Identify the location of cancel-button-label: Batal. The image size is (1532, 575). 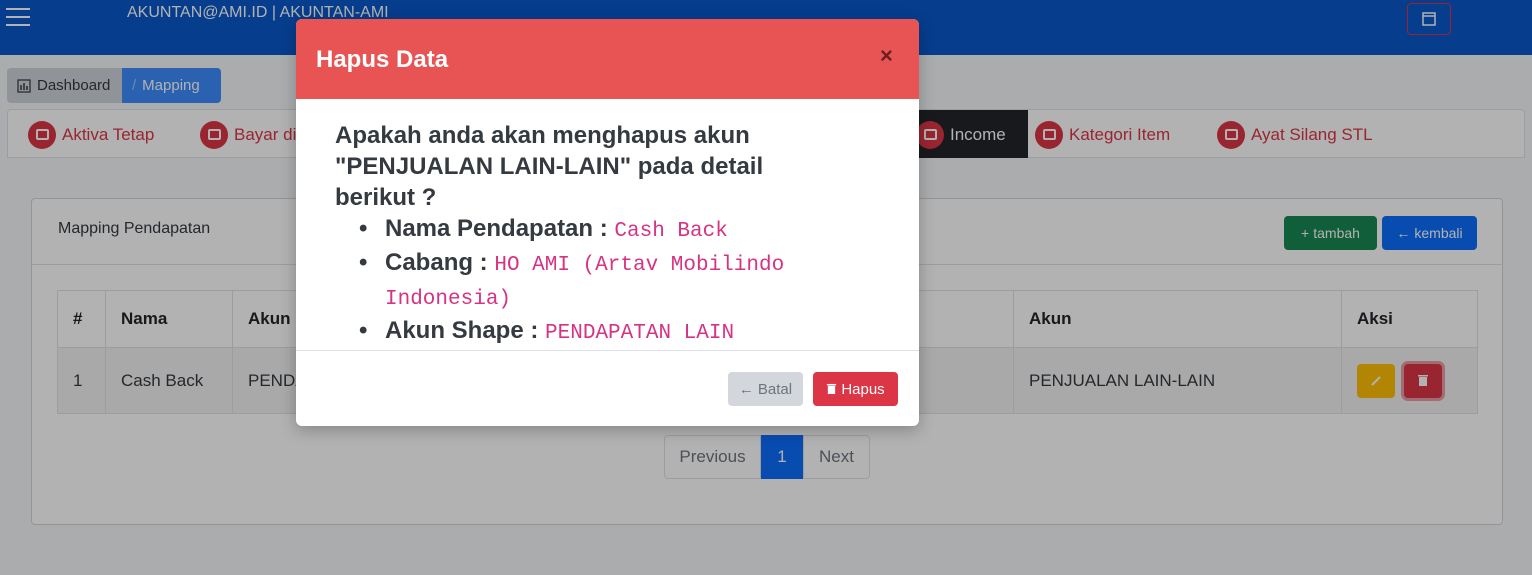
(775, 389).